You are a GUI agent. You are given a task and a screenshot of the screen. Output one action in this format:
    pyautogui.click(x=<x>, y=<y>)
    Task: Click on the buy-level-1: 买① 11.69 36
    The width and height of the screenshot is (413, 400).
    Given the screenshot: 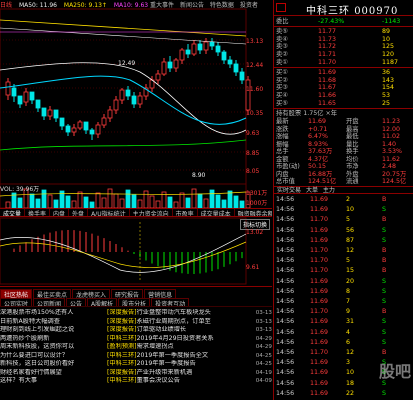 What is the action you would take?
    pyautogui.click(x=343, y=73)
    